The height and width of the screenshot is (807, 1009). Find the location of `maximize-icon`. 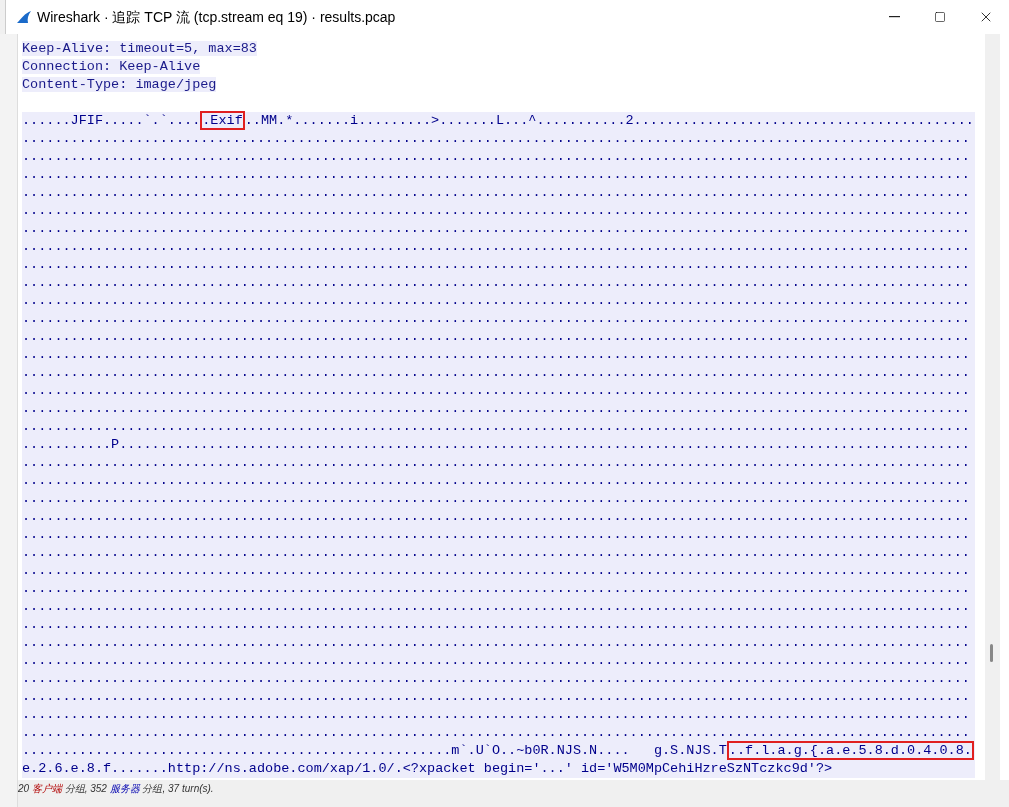

maximize-icon is located at coordinates (940, 17).